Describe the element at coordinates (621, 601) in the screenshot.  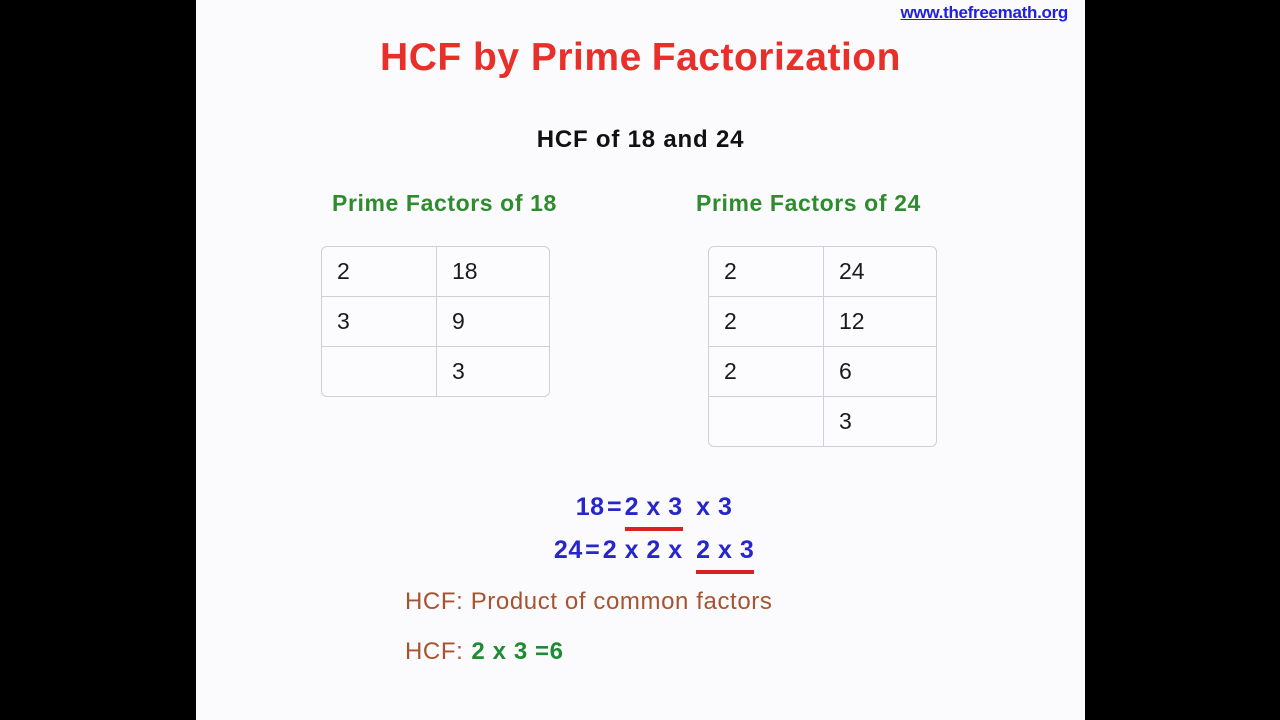
I see `hcf-rule-text: Product of common factors` at that location.